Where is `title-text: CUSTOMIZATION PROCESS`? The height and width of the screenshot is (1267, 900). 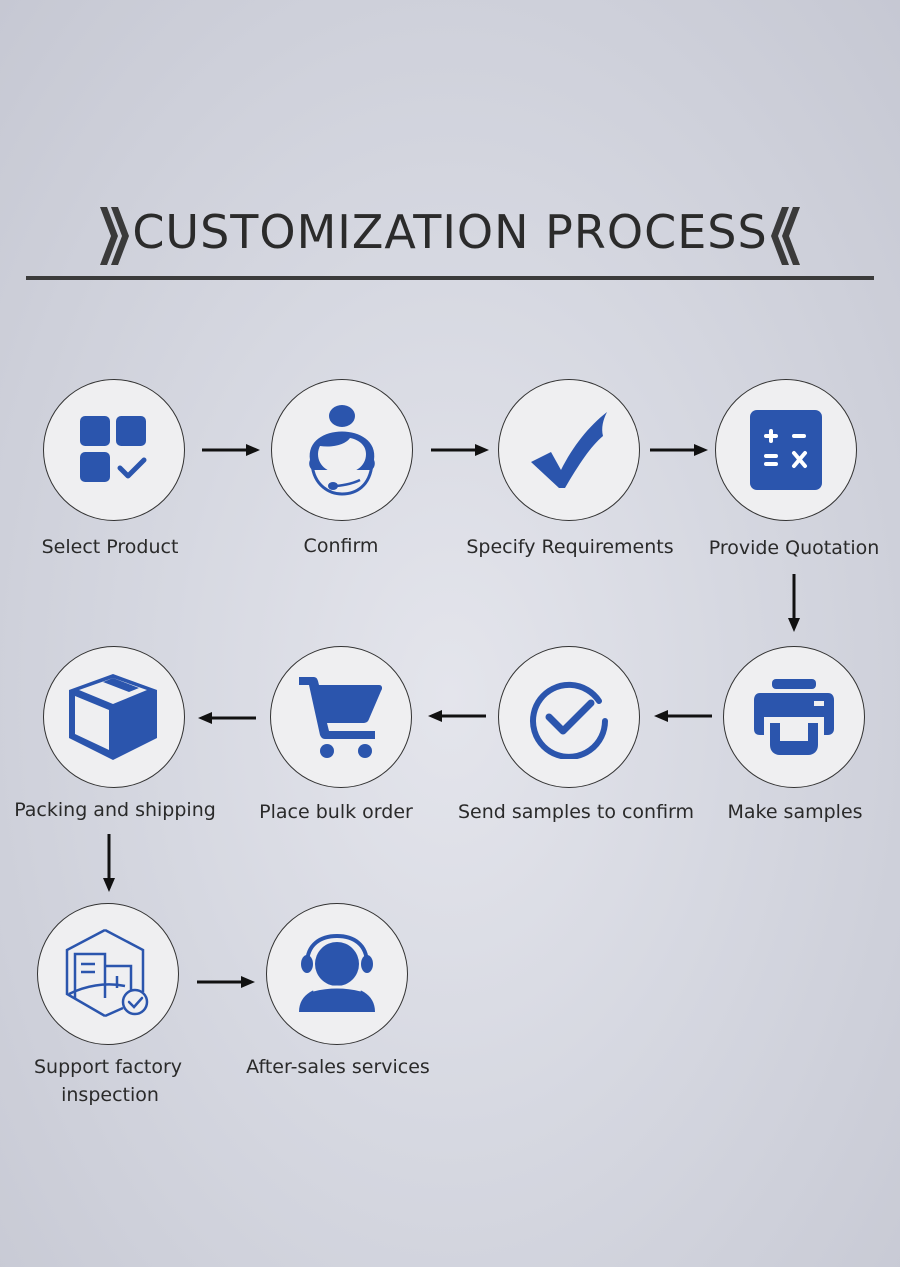
title-text: CUSTOMIZATION PROCESS is located at coordinates (450, 232).